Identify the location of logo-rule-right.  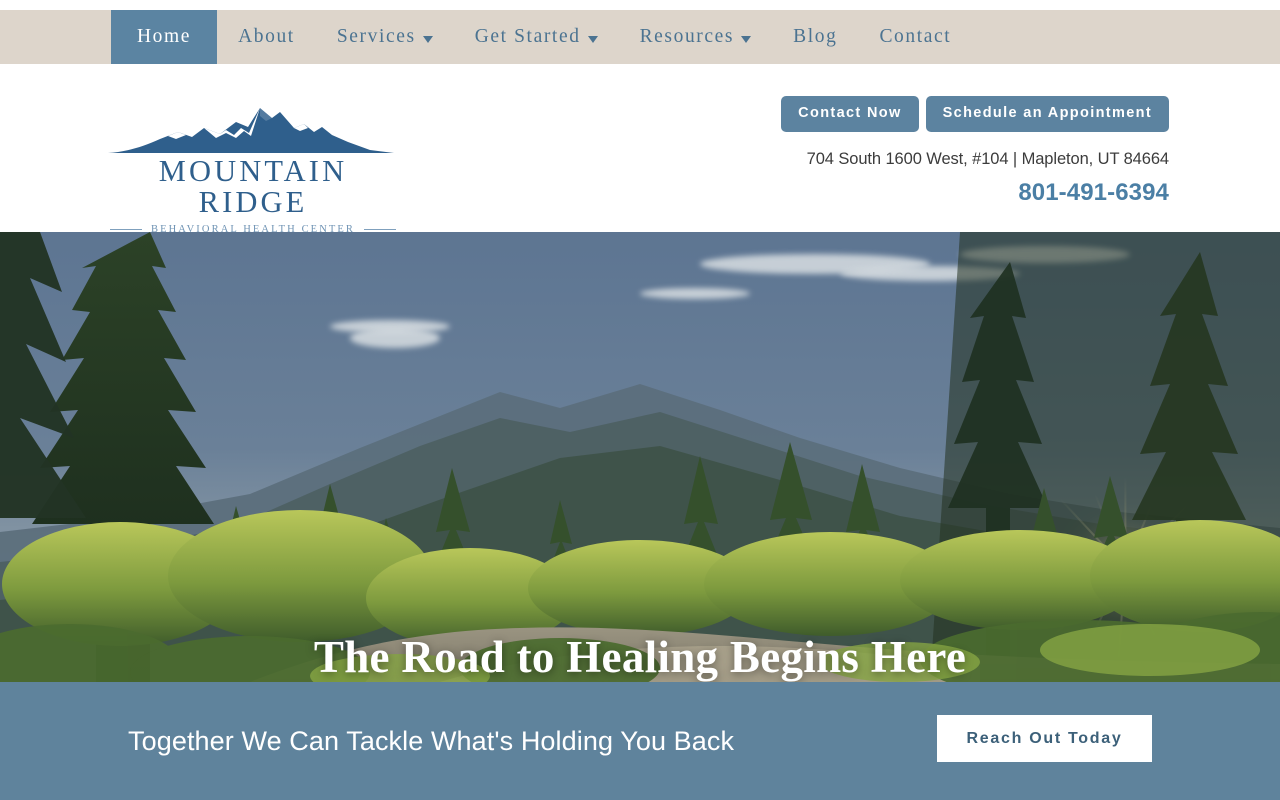
(380, 229).